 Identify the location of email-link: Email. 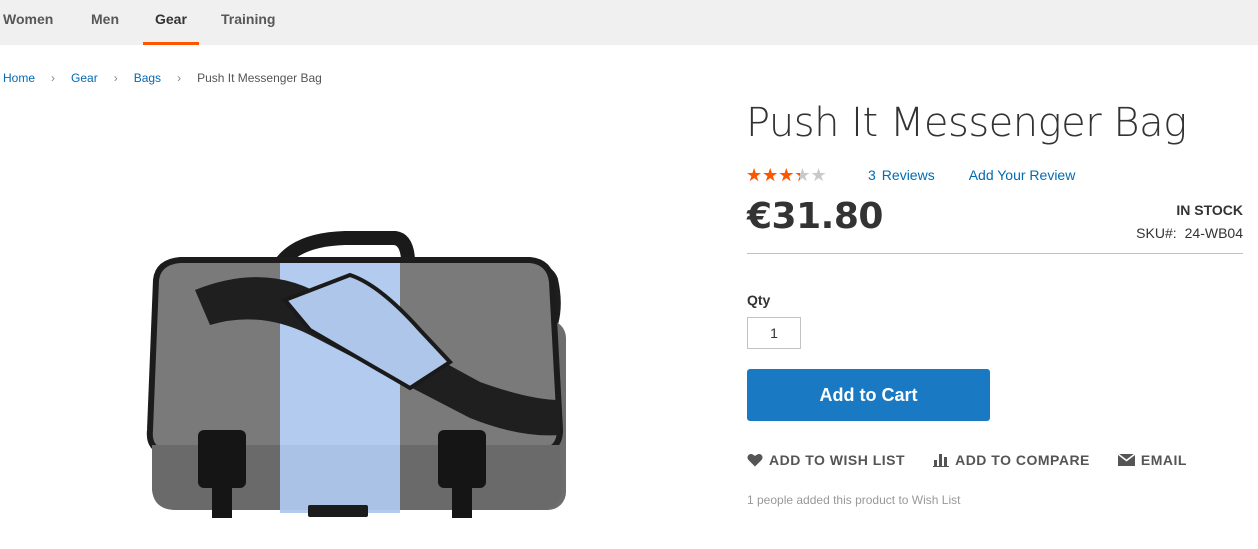
(1152, 460).